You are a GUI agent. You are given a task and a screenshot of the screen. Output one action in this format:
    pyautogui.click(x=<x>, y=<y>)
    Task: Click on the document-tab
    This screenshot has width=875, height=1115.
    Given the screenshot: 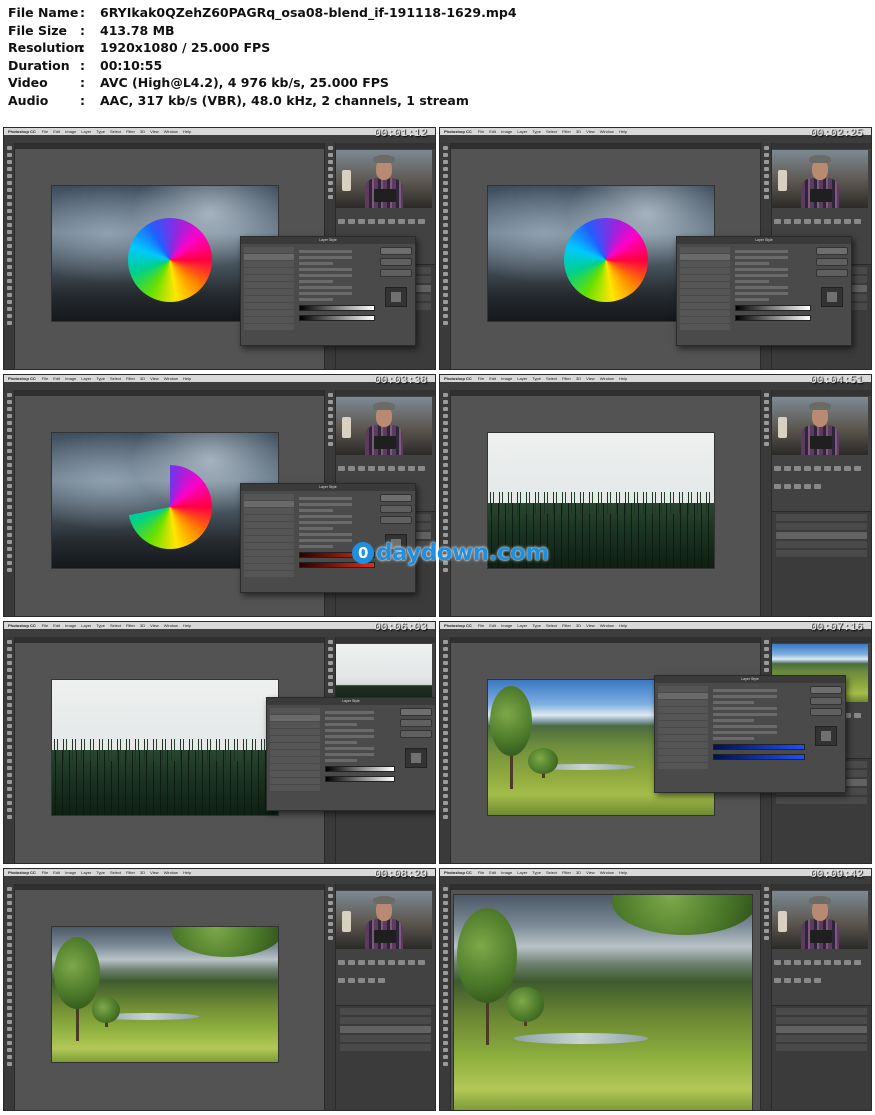 What is the action you would take?
    pyautogui.click(x=606, y=887)
    